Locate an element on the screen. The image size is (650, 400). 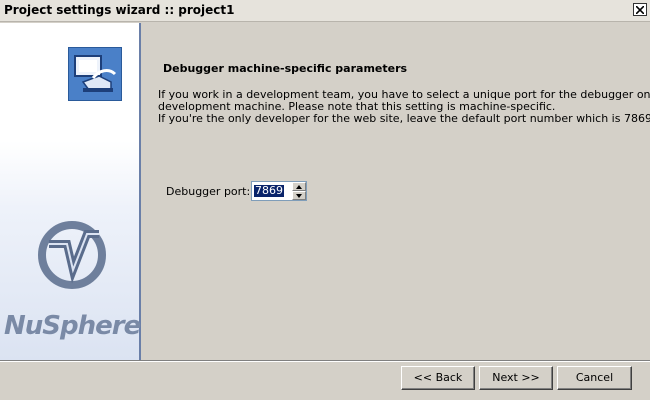
arrow-down-icon is located at coordinates (299, 195).